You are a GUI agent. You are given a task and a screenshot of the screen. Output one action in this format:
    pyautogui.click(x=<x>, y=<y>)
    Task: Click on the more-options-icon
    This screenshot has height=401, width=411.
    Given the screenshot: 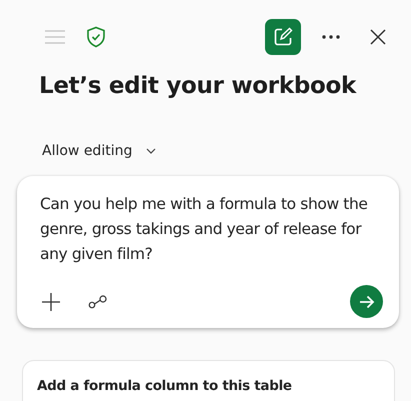 What is the action you would take?
    pyautogui.click(x=331, y=37)
    